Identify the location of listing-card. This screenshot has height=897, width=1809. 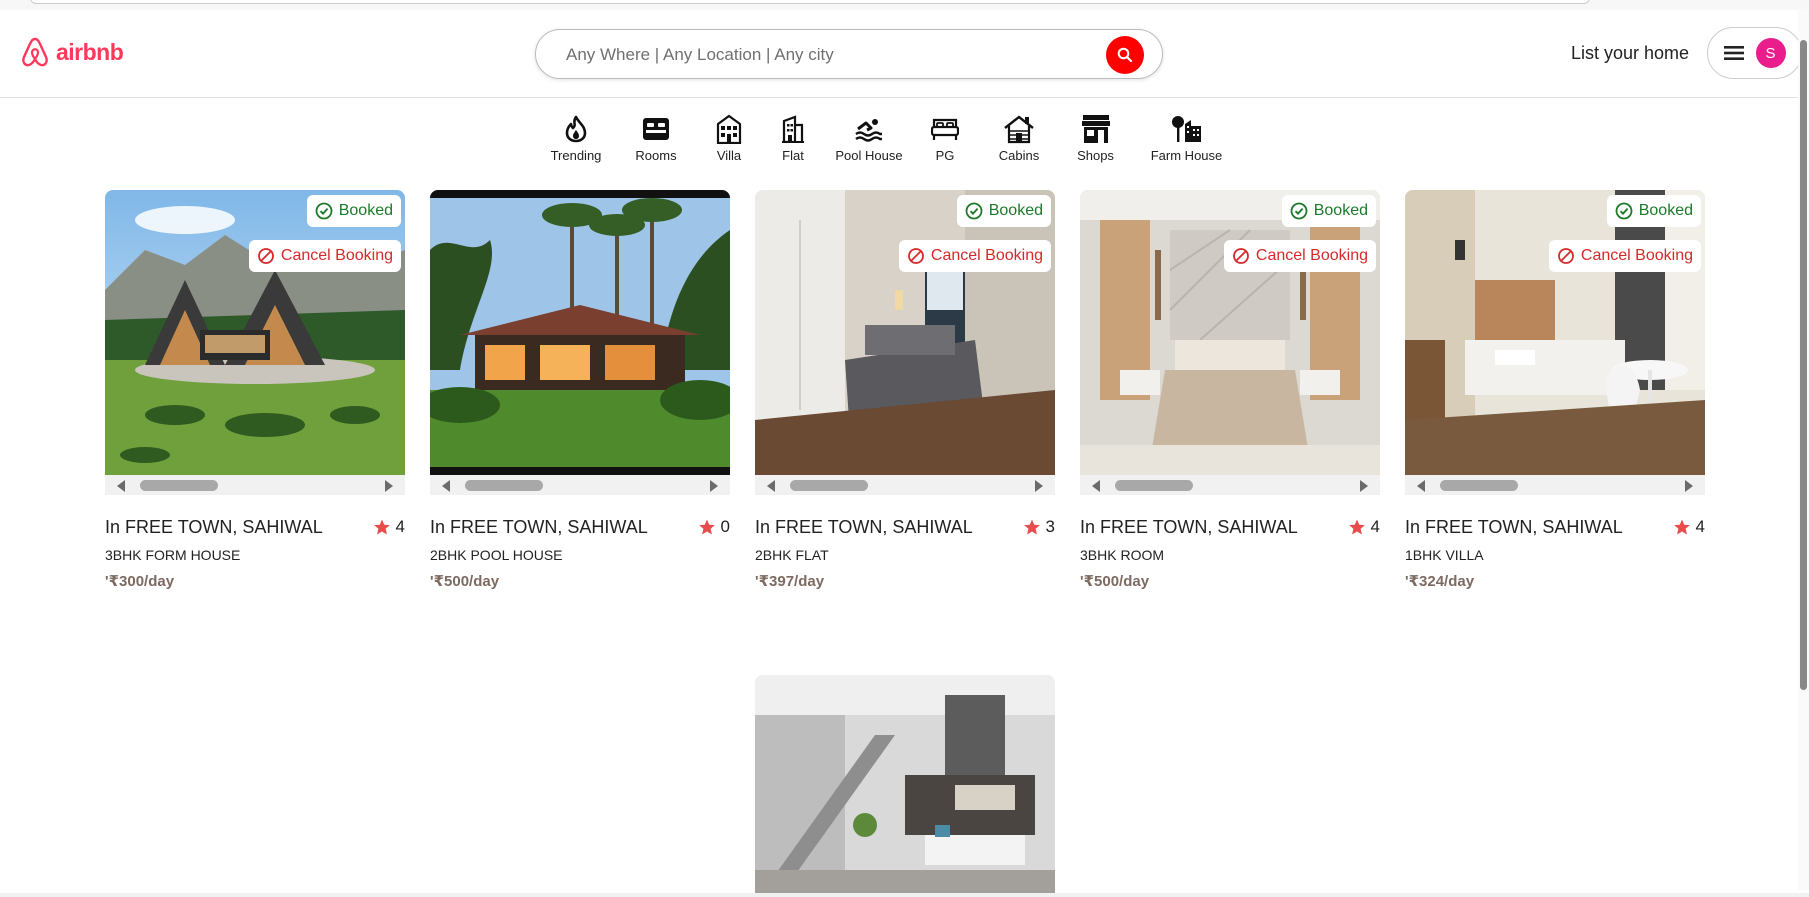
(905, 784).